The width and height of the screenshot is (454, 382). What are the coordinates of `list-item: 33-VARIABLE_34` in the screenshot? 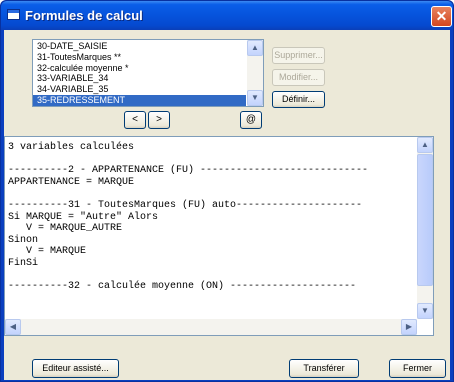 It's located at (139, 78).